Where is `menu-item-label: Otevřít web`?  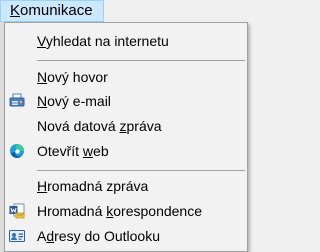 menu-item-label: Otevřít web is located at coordinates (73, 151).